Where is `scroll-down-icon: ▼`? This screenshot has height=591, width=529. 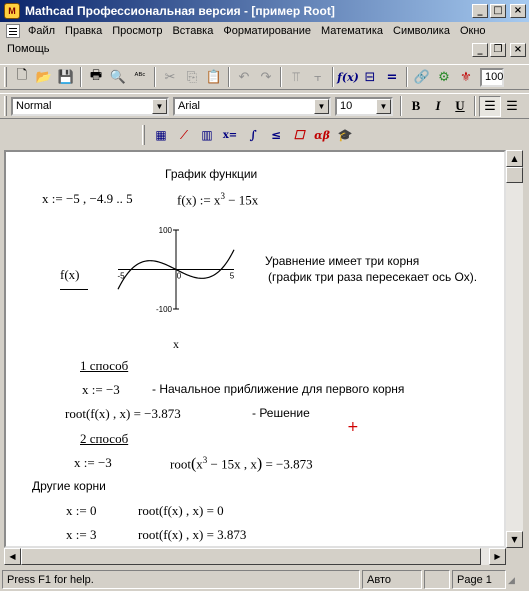
scroll-down-icon: ▼ is located at coordinates (514, 539).